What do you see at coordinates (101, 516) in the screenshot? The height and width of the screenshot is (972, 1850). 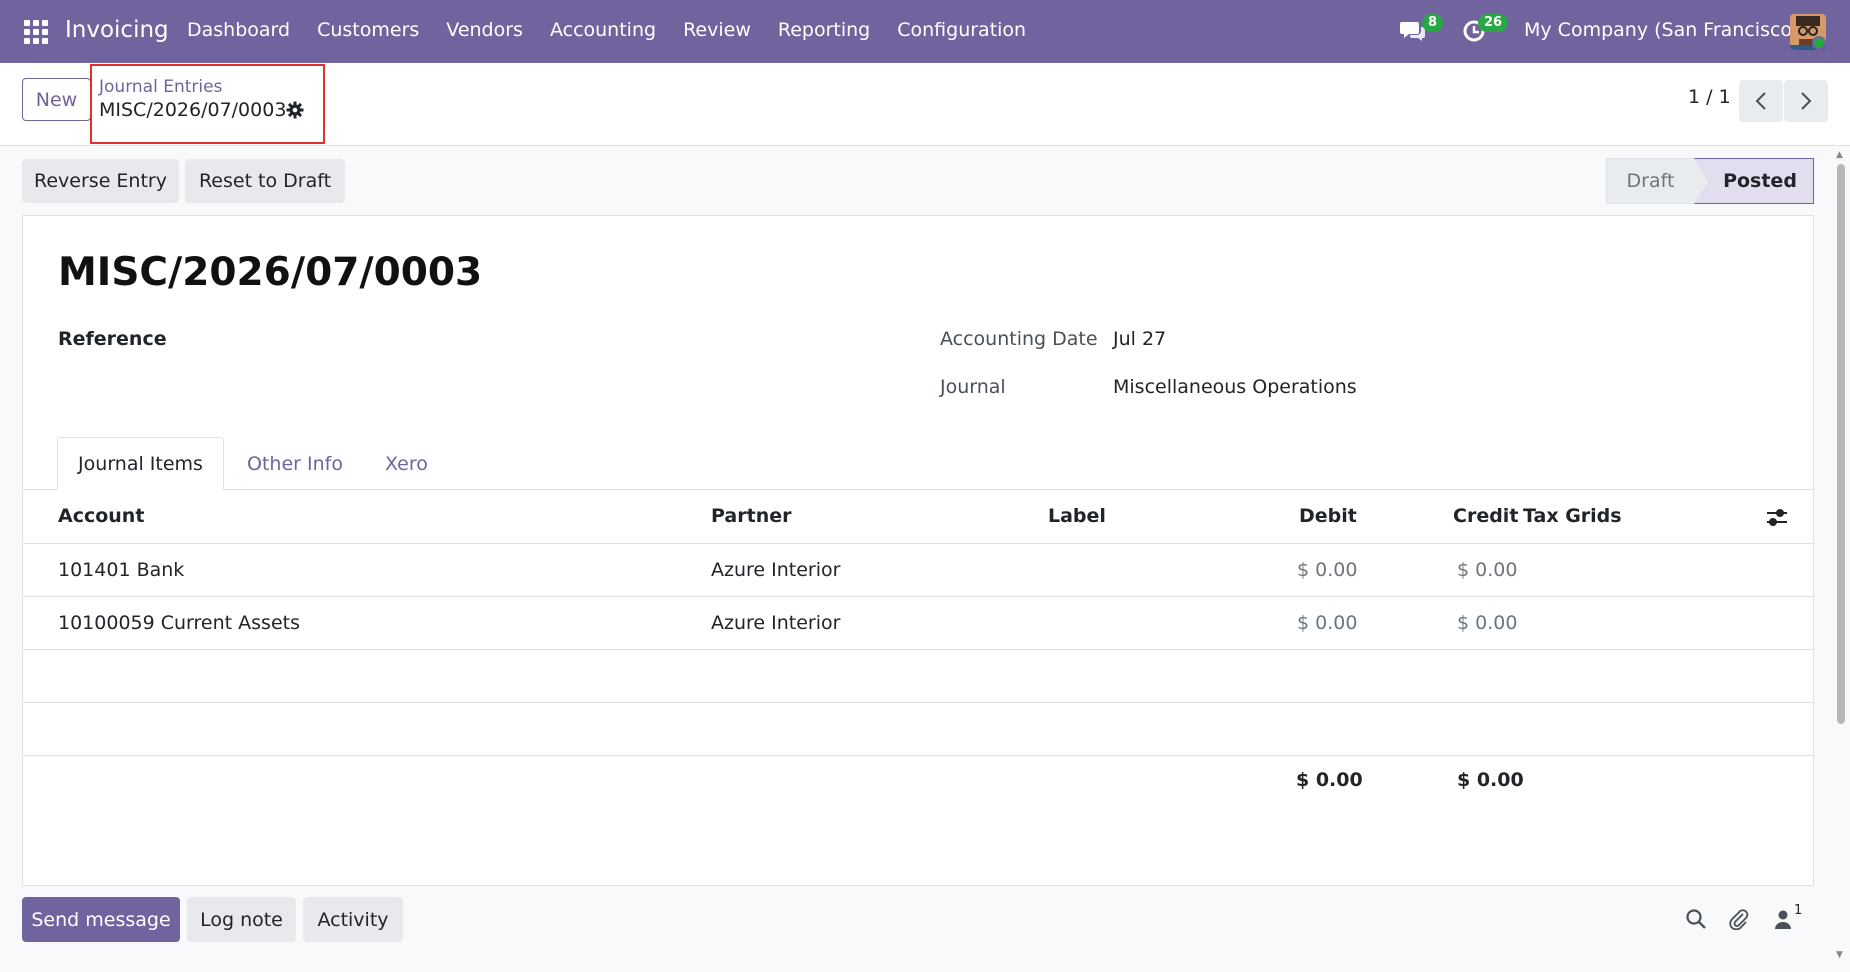 I see `column-account: Account` at bounding box center [101, 516].